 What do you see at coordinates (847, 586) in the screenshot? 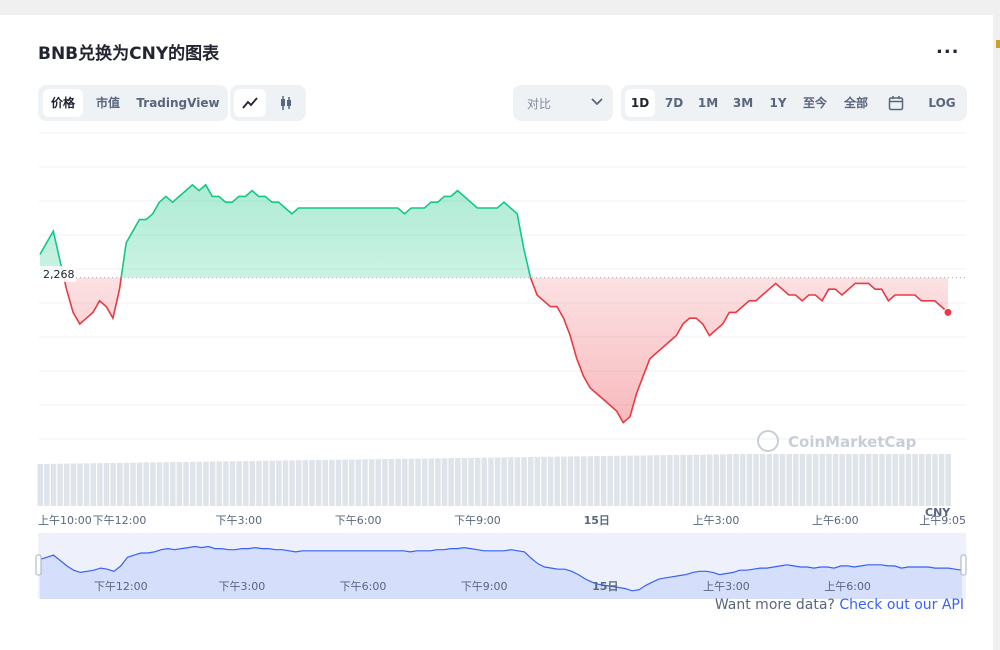
I see `navigator-tick-label: 上午6:00` at bounding box center [847, 586].